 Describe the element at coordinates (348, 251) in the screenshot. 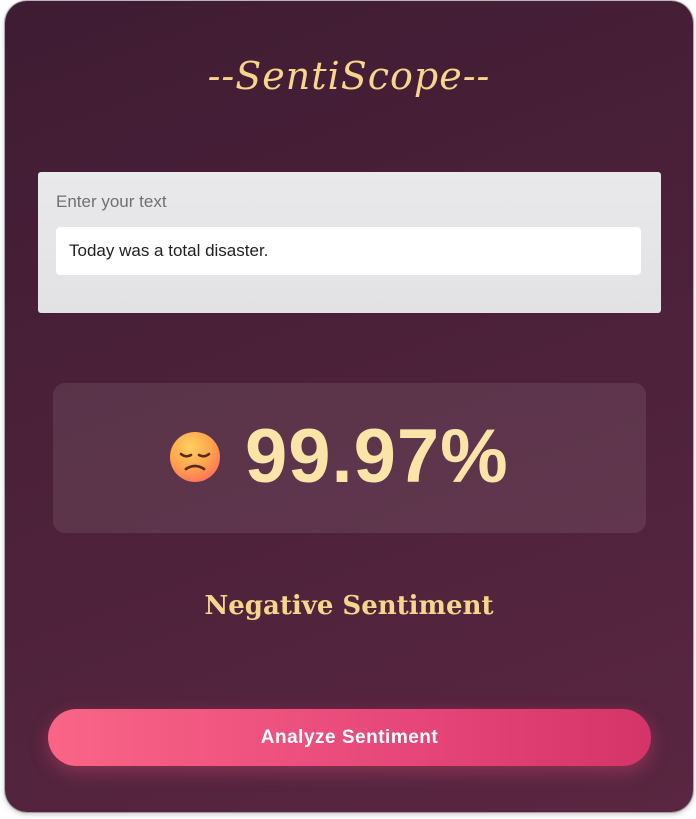

I see `text-input` at that location.